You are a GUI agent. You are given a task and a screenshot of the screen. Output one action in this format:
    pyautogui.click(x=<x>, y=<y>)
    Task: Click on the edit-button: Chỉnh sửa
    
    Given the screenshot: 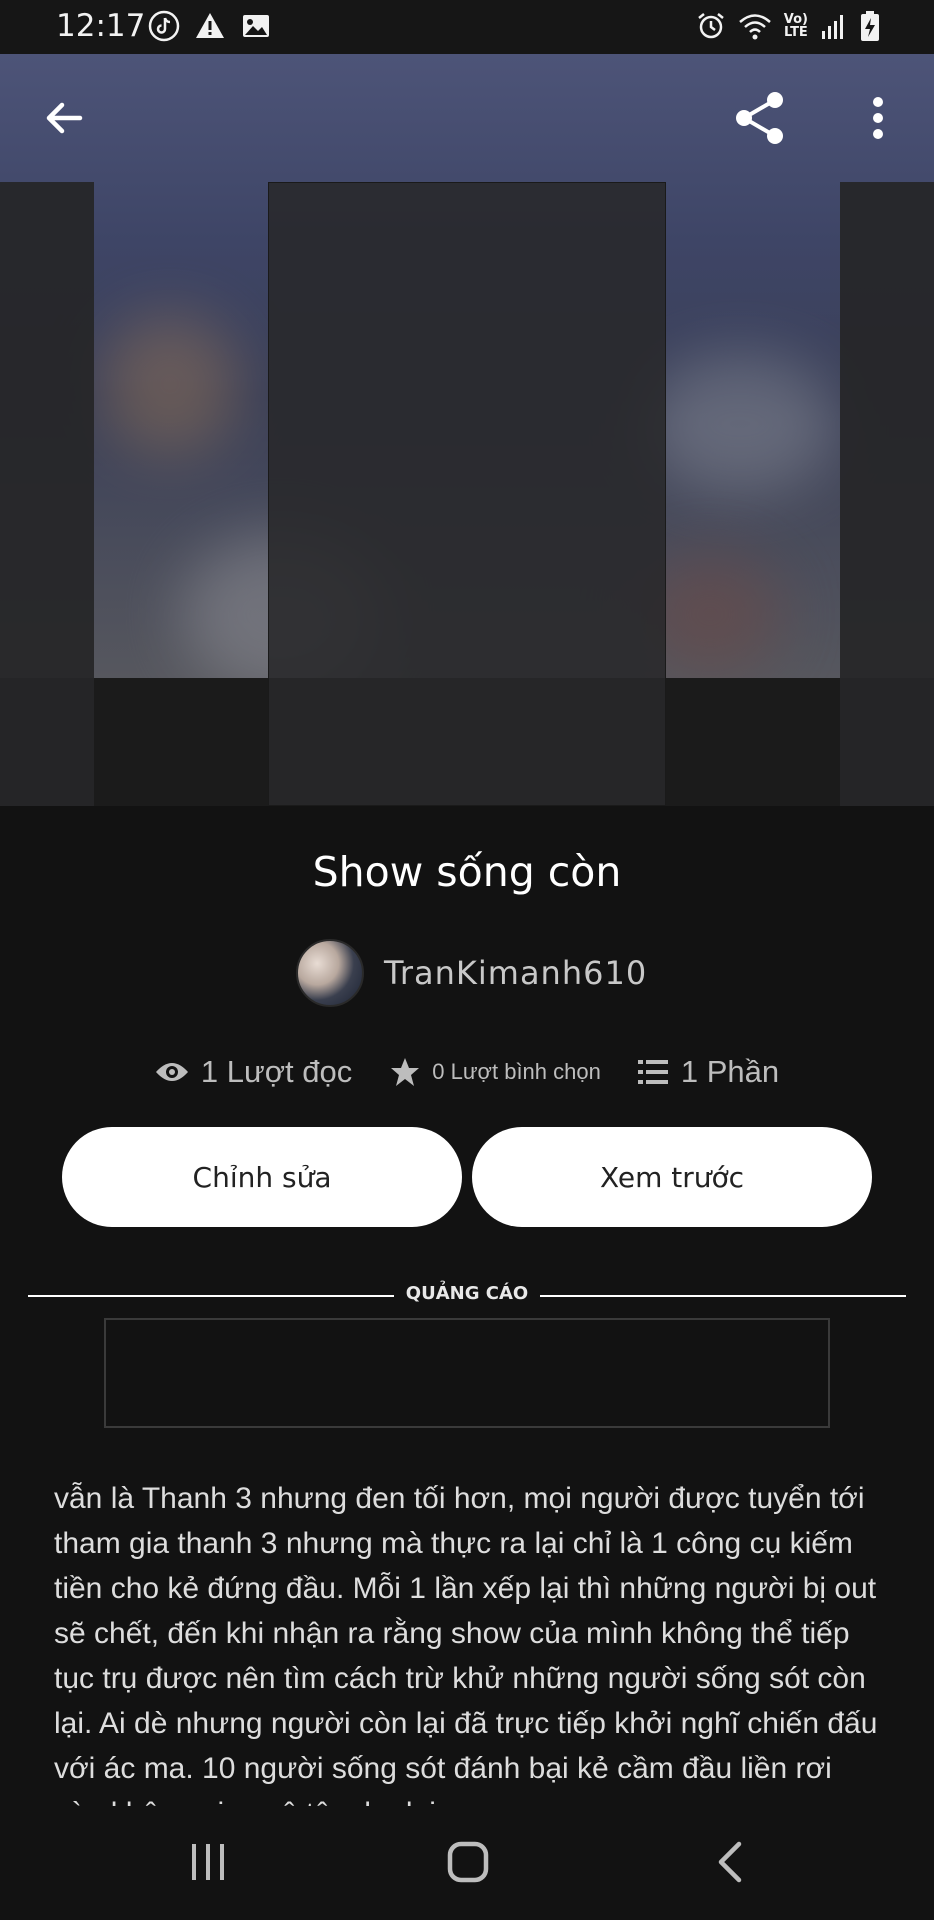 What is the action you would take?
    pyautogui.click(x=262, y=1177)
    